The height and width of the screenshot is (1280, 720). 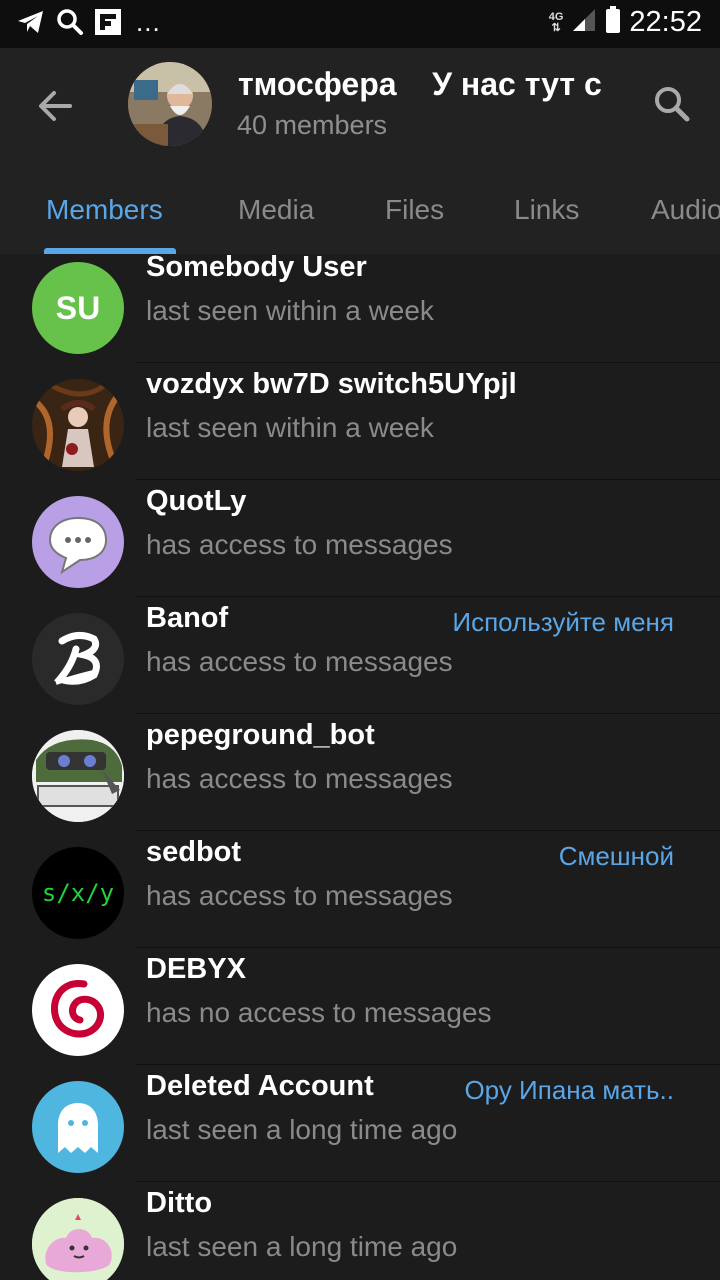 I want to click on ghost-icon, so click(x=78, y=1128).